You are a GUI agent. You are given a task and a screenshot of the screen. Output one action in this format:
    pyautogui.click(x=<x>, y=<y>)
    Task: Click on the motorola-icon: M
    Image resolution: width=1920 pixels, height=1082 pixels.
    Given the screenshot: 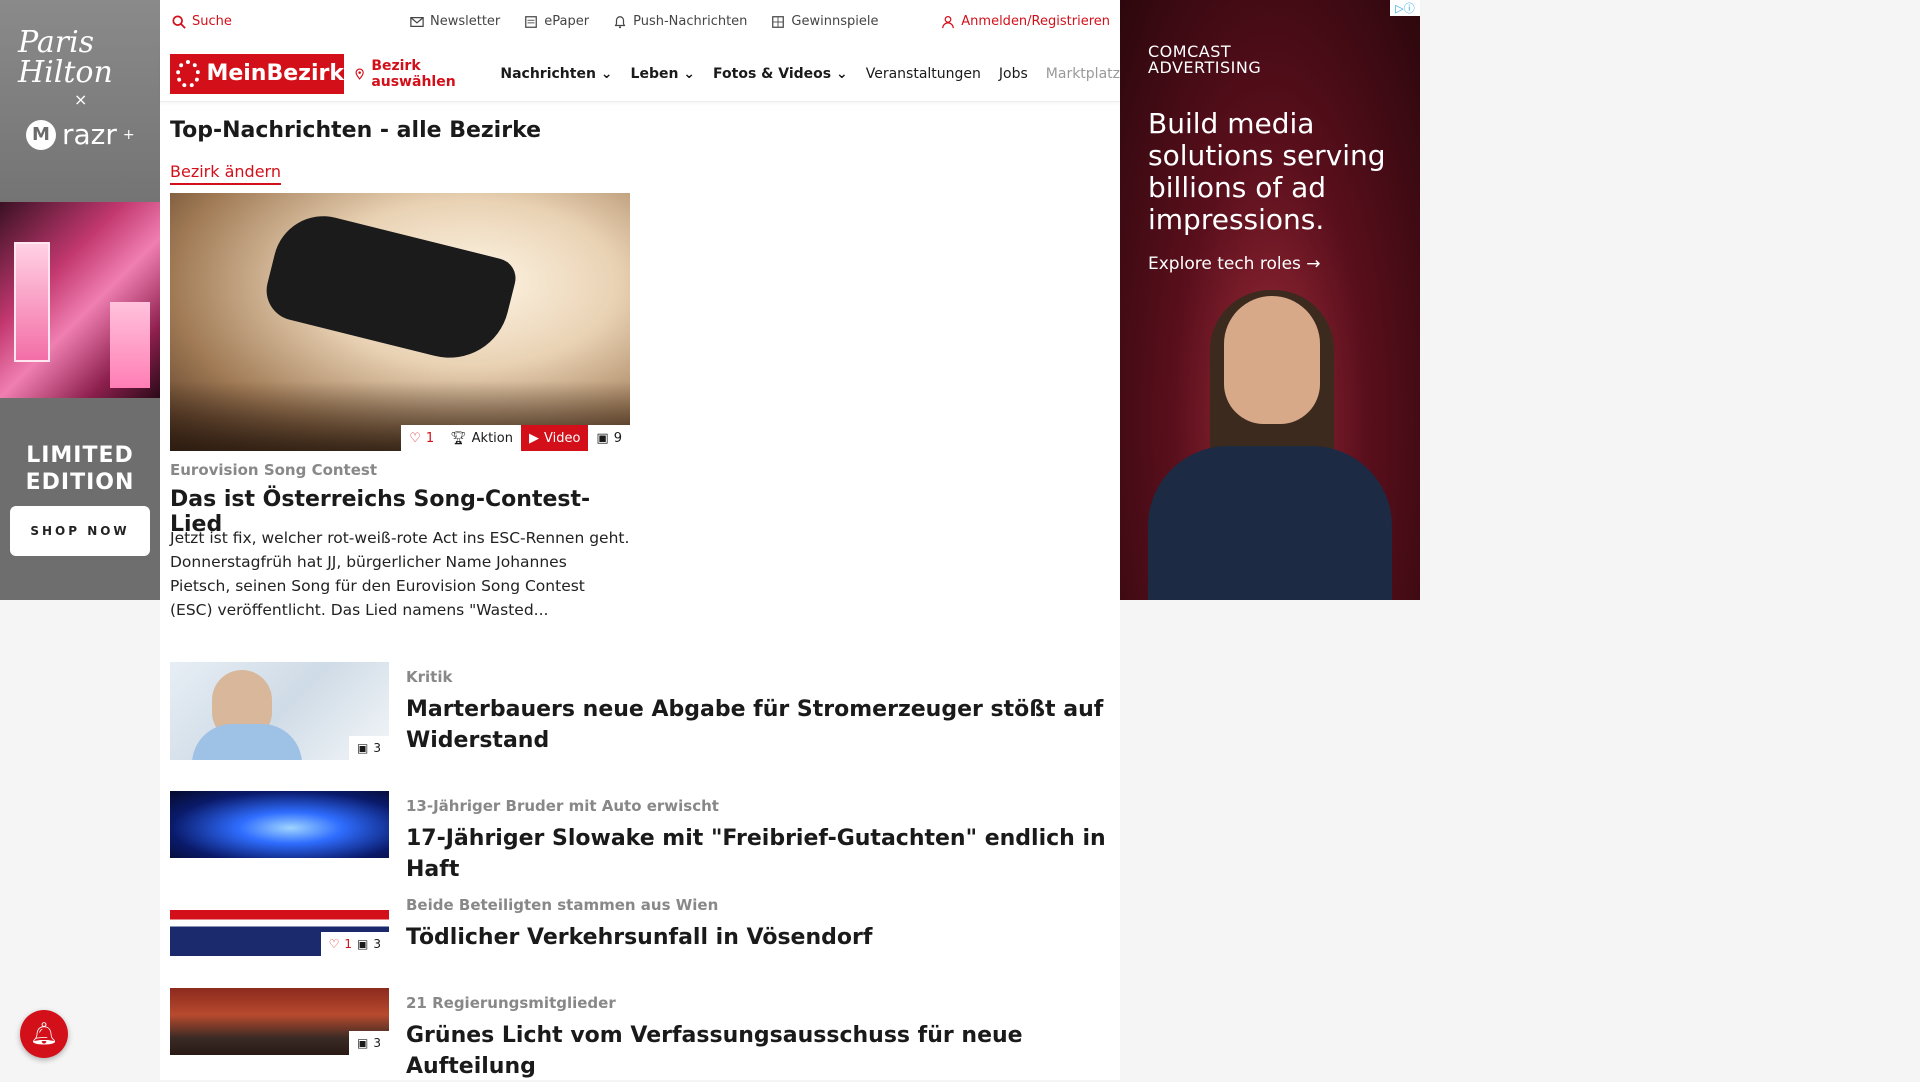 What is the action you would take?
    pyautogui.click(x=41, y=134)
    